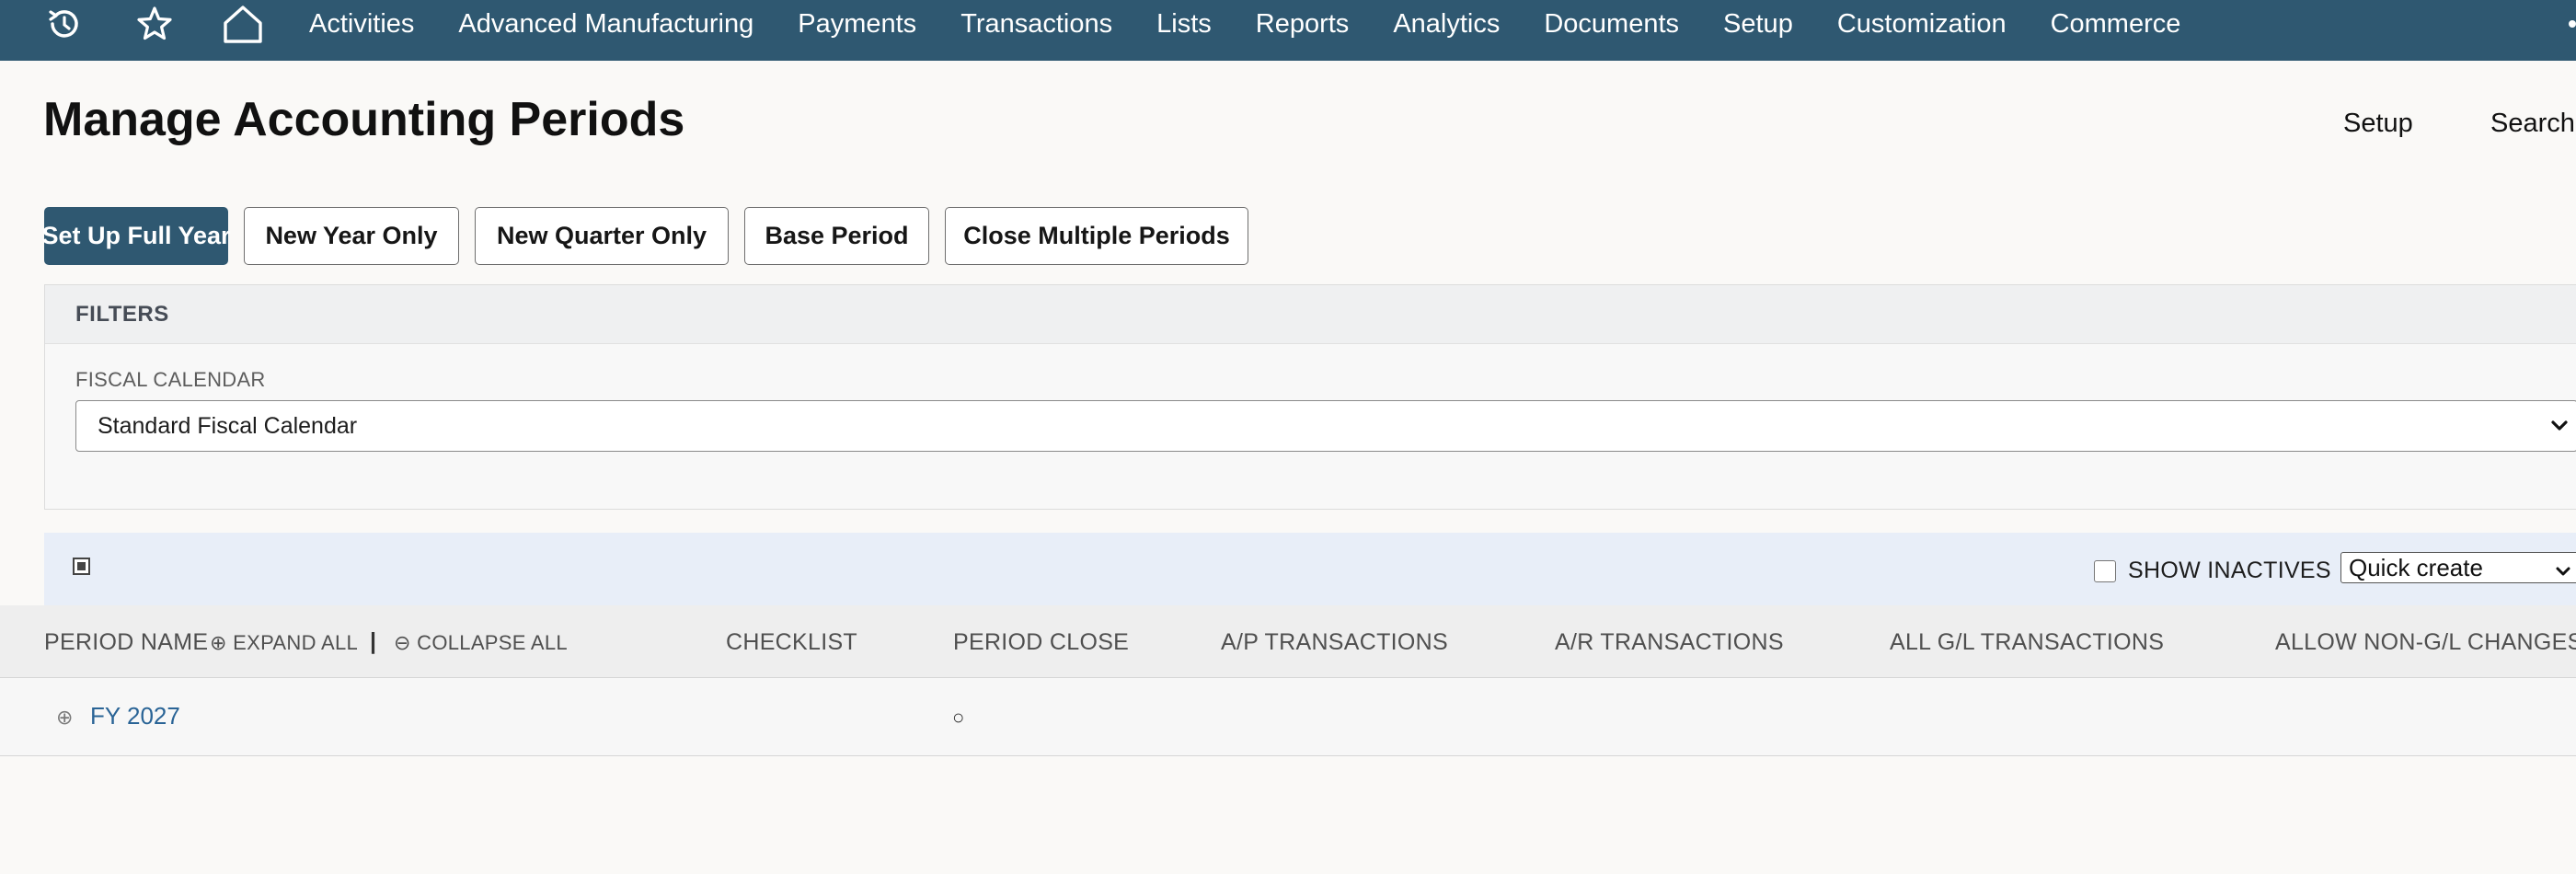 The image size is (2576, 874). Describe the element at coordinates (1758, 24) in the screenshot. I see `nav-setup: Setup` at that location.